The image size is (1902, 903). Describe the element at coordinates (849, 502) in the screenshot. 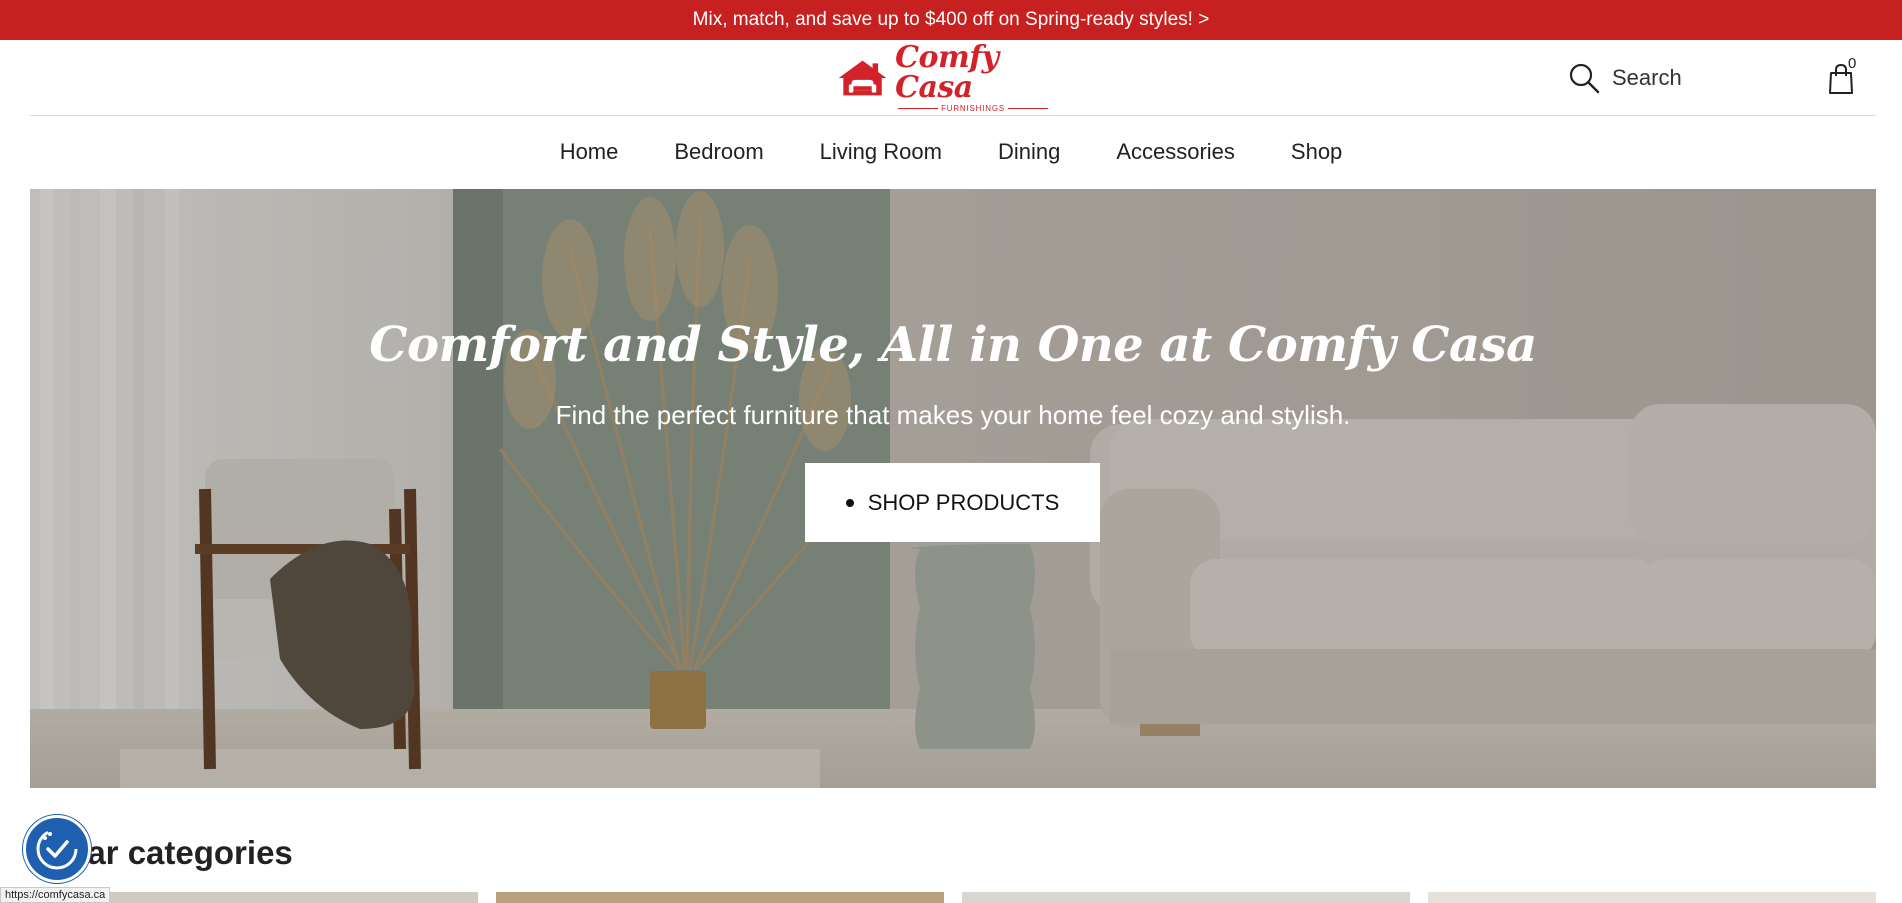

I see `bullet-icon` at that location.